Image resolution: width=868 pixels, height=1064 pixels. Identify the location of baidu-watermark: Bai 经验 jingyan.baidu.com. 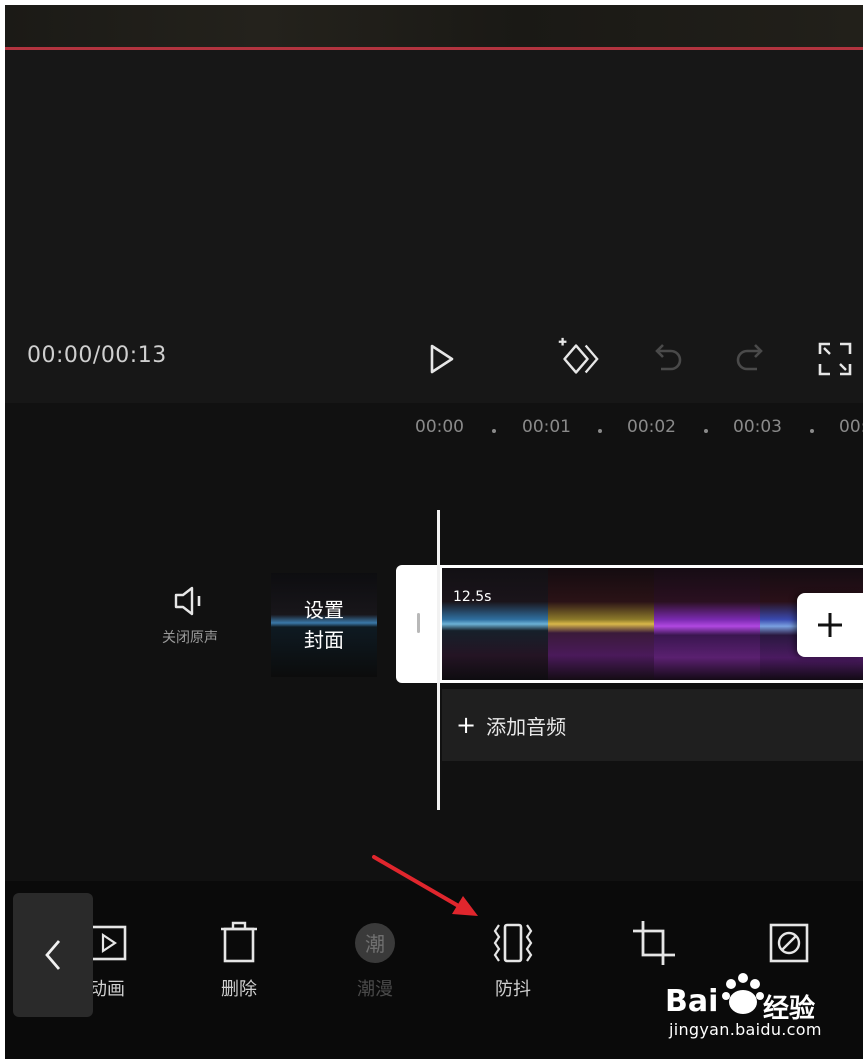
(758, 1007).